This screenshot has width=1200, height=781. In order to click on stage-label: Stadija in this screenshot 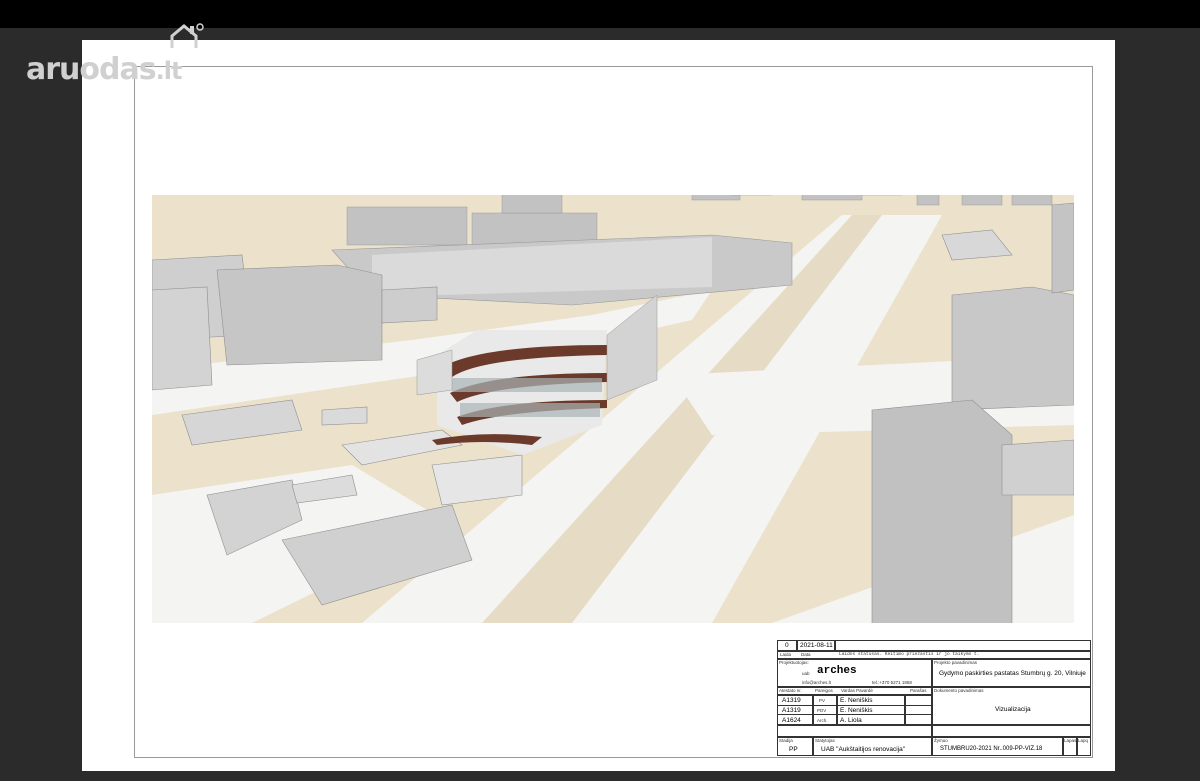, I will do `click(786, 740)`.